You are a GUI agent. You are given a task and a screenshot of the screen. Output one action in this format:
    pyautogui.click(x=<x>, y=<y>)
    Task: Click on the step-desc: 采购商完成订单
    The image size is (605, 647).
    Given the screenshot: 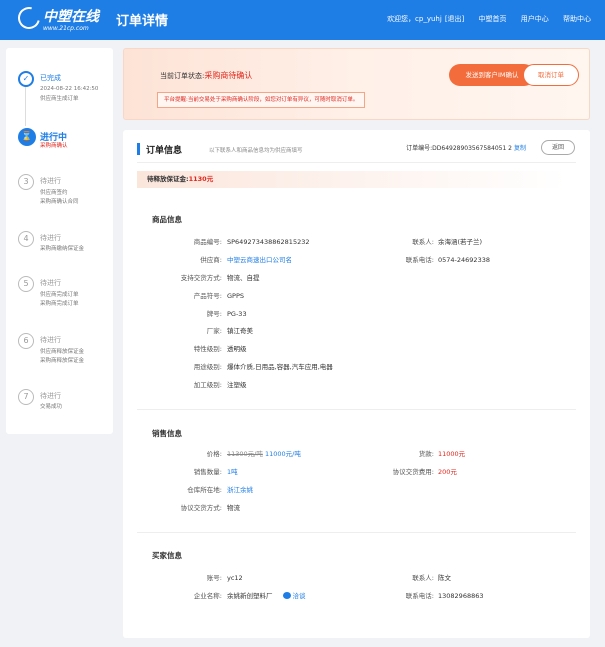 What is the action you would take?
    pyautogui.click(x=59, y=304)
    